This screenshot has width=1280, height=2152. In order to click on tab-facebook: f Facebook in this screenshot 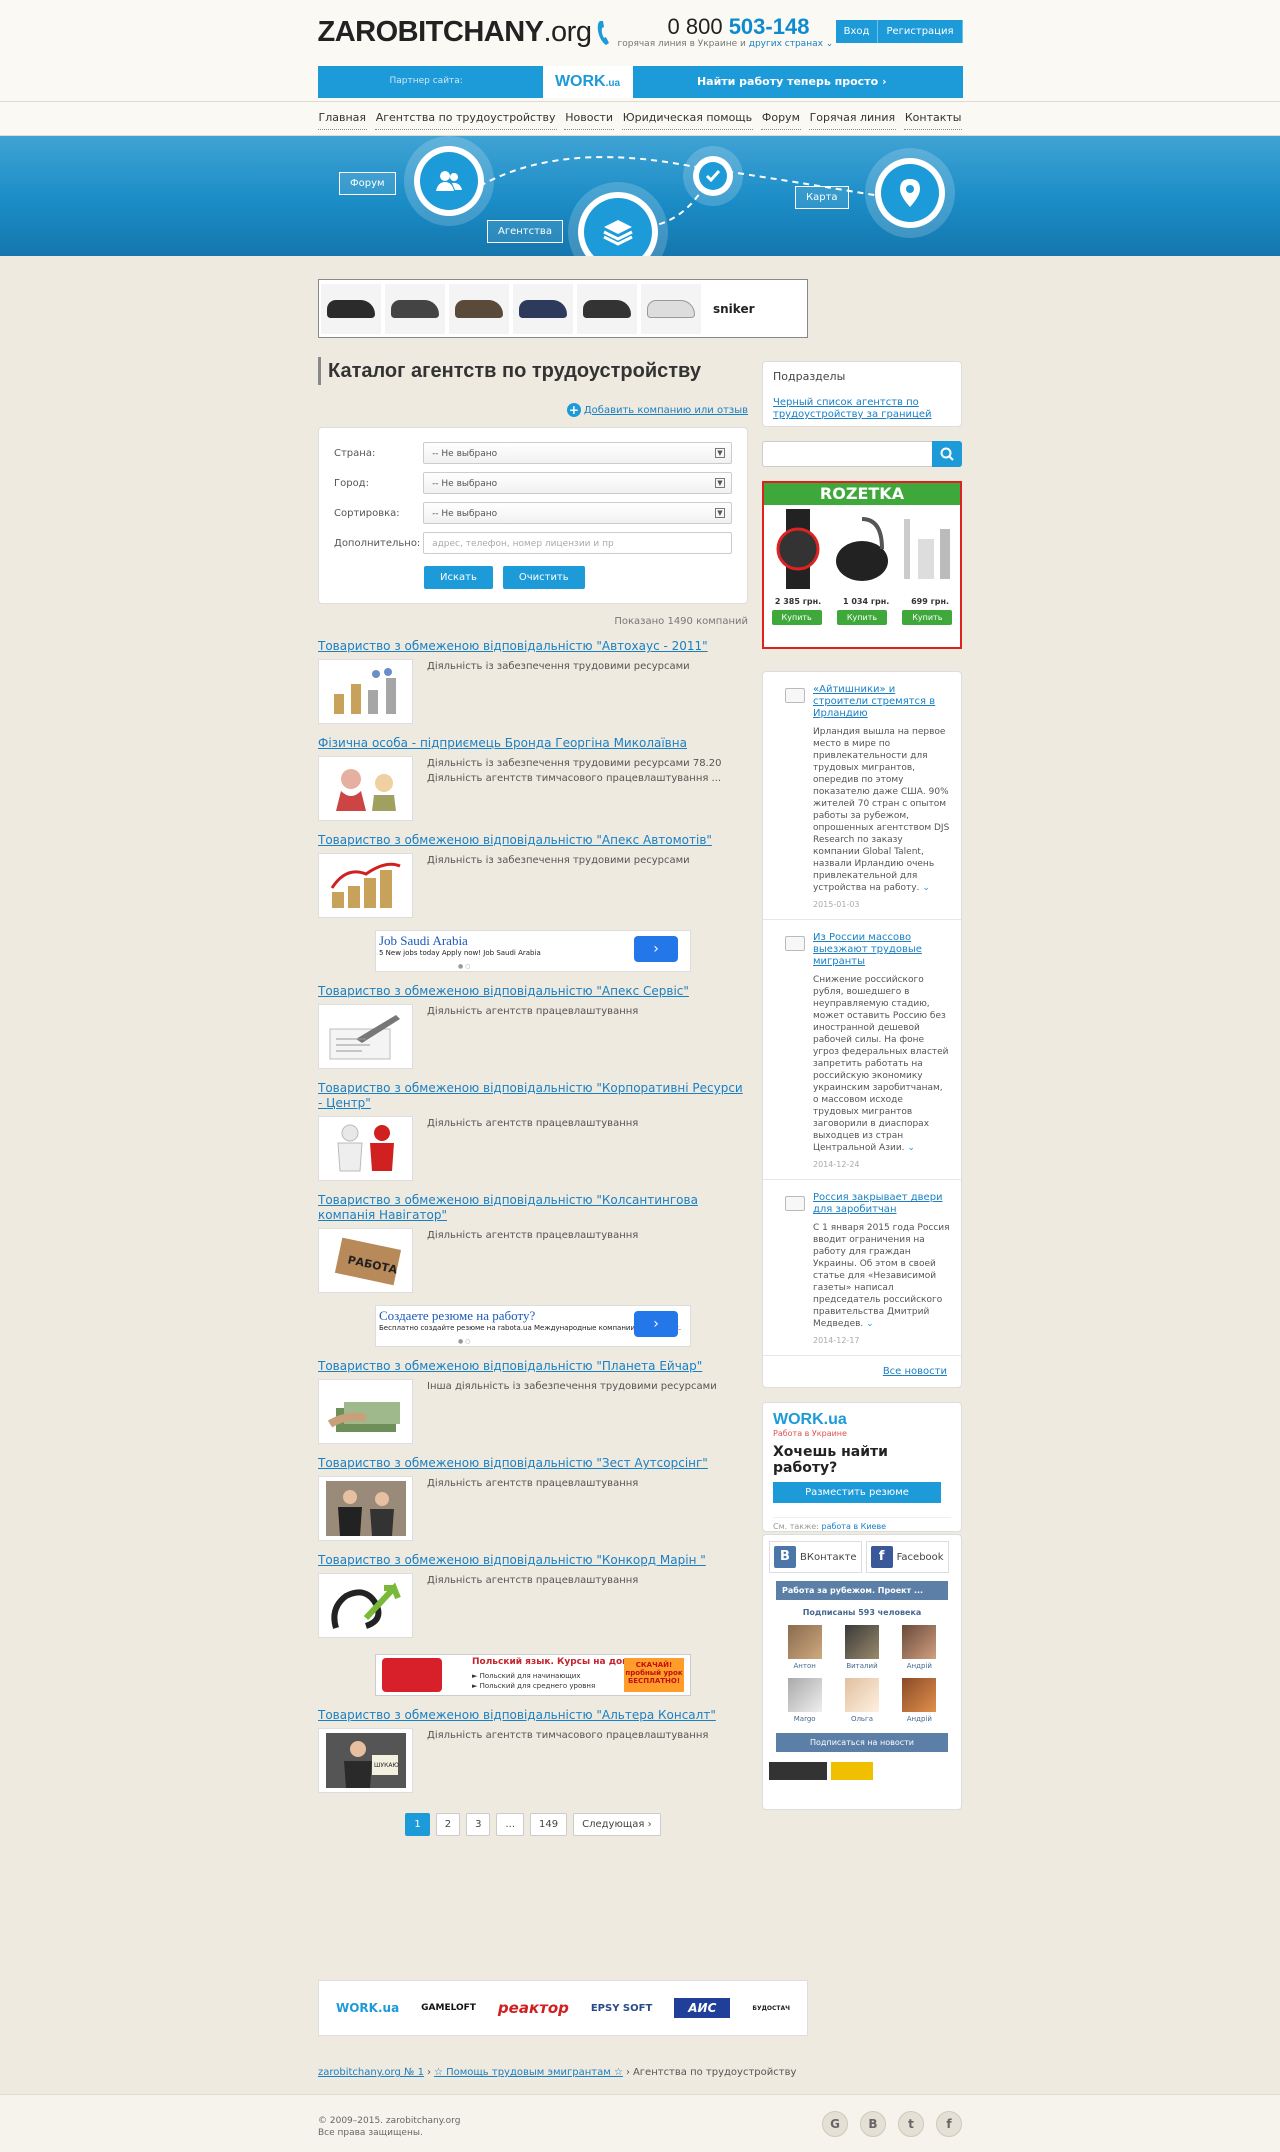, I will do `click(907, 1557)`.